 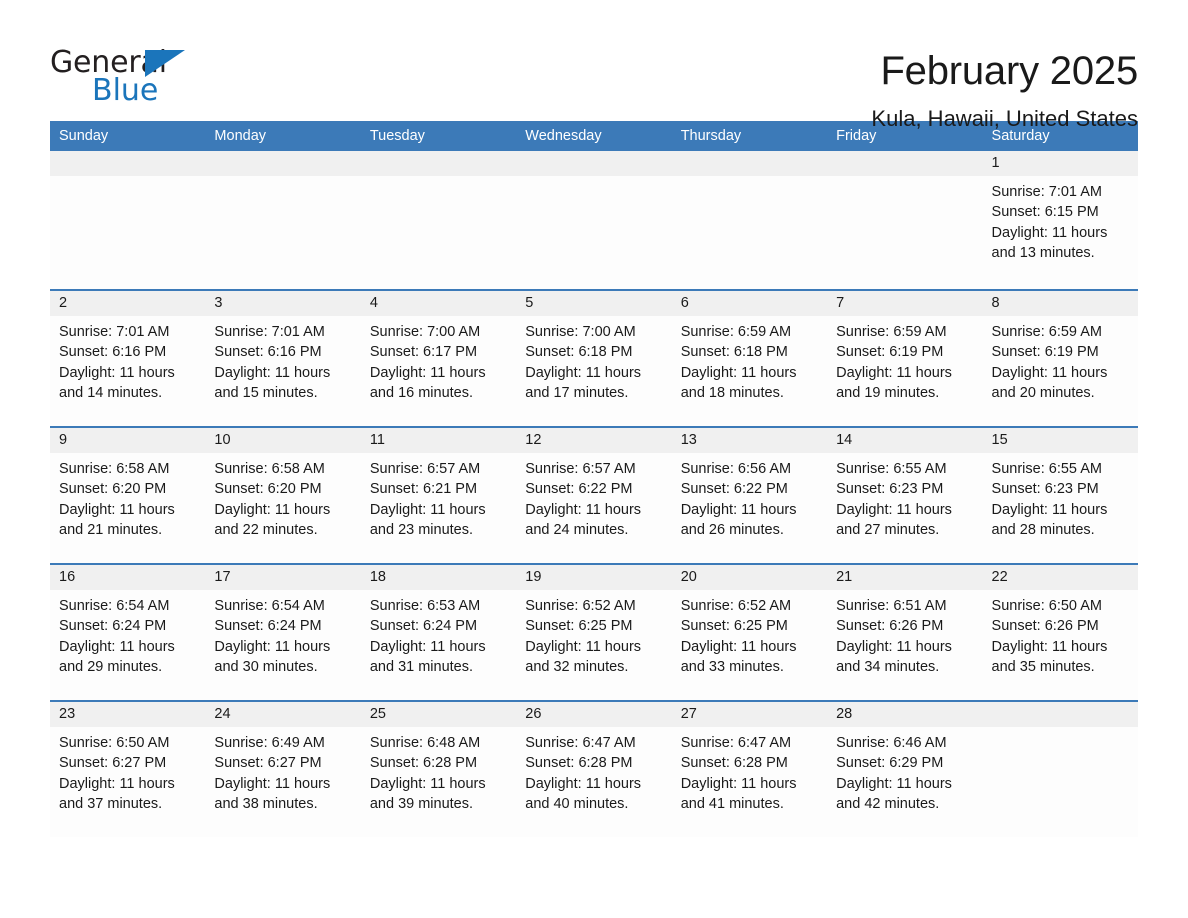 What do you see at coordinates (904, 714) in the screenshot?
I see `day-number: 28` at bounding box center [904, 714].